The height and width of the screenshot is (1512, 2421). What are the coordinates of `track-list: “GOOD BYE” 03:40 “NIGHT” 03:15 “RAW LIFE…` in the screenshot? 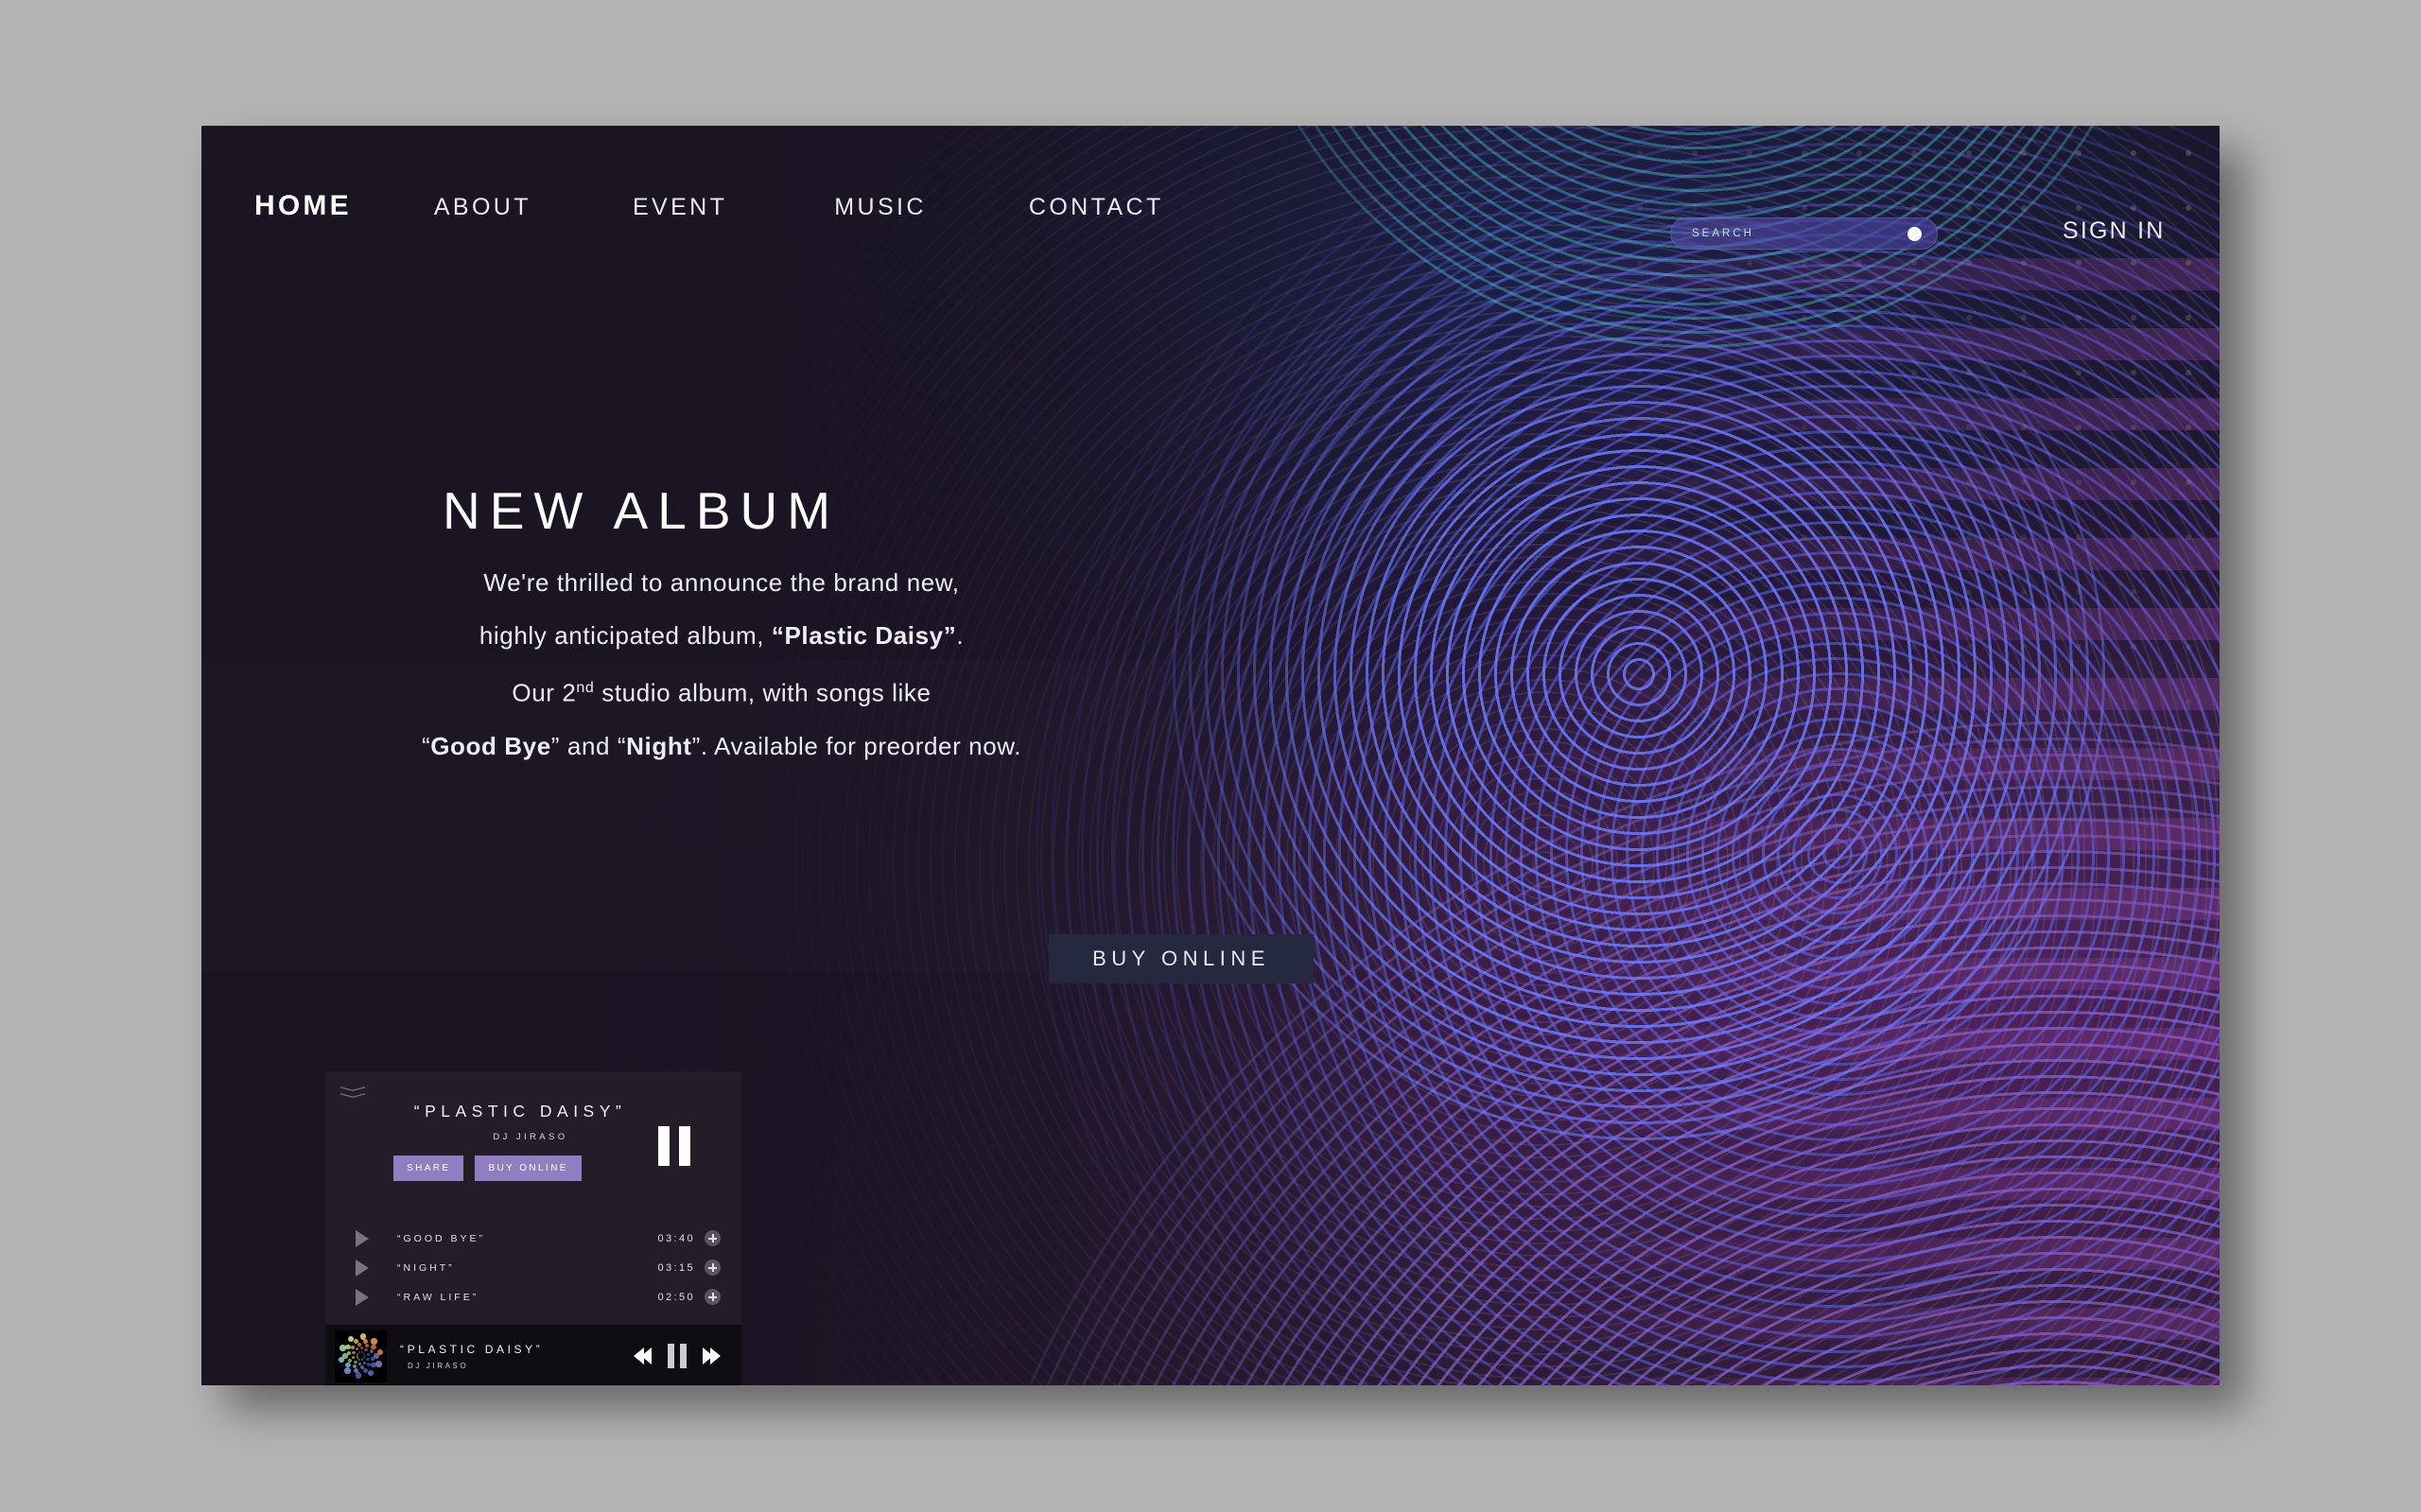 It's located at (533, 1271).